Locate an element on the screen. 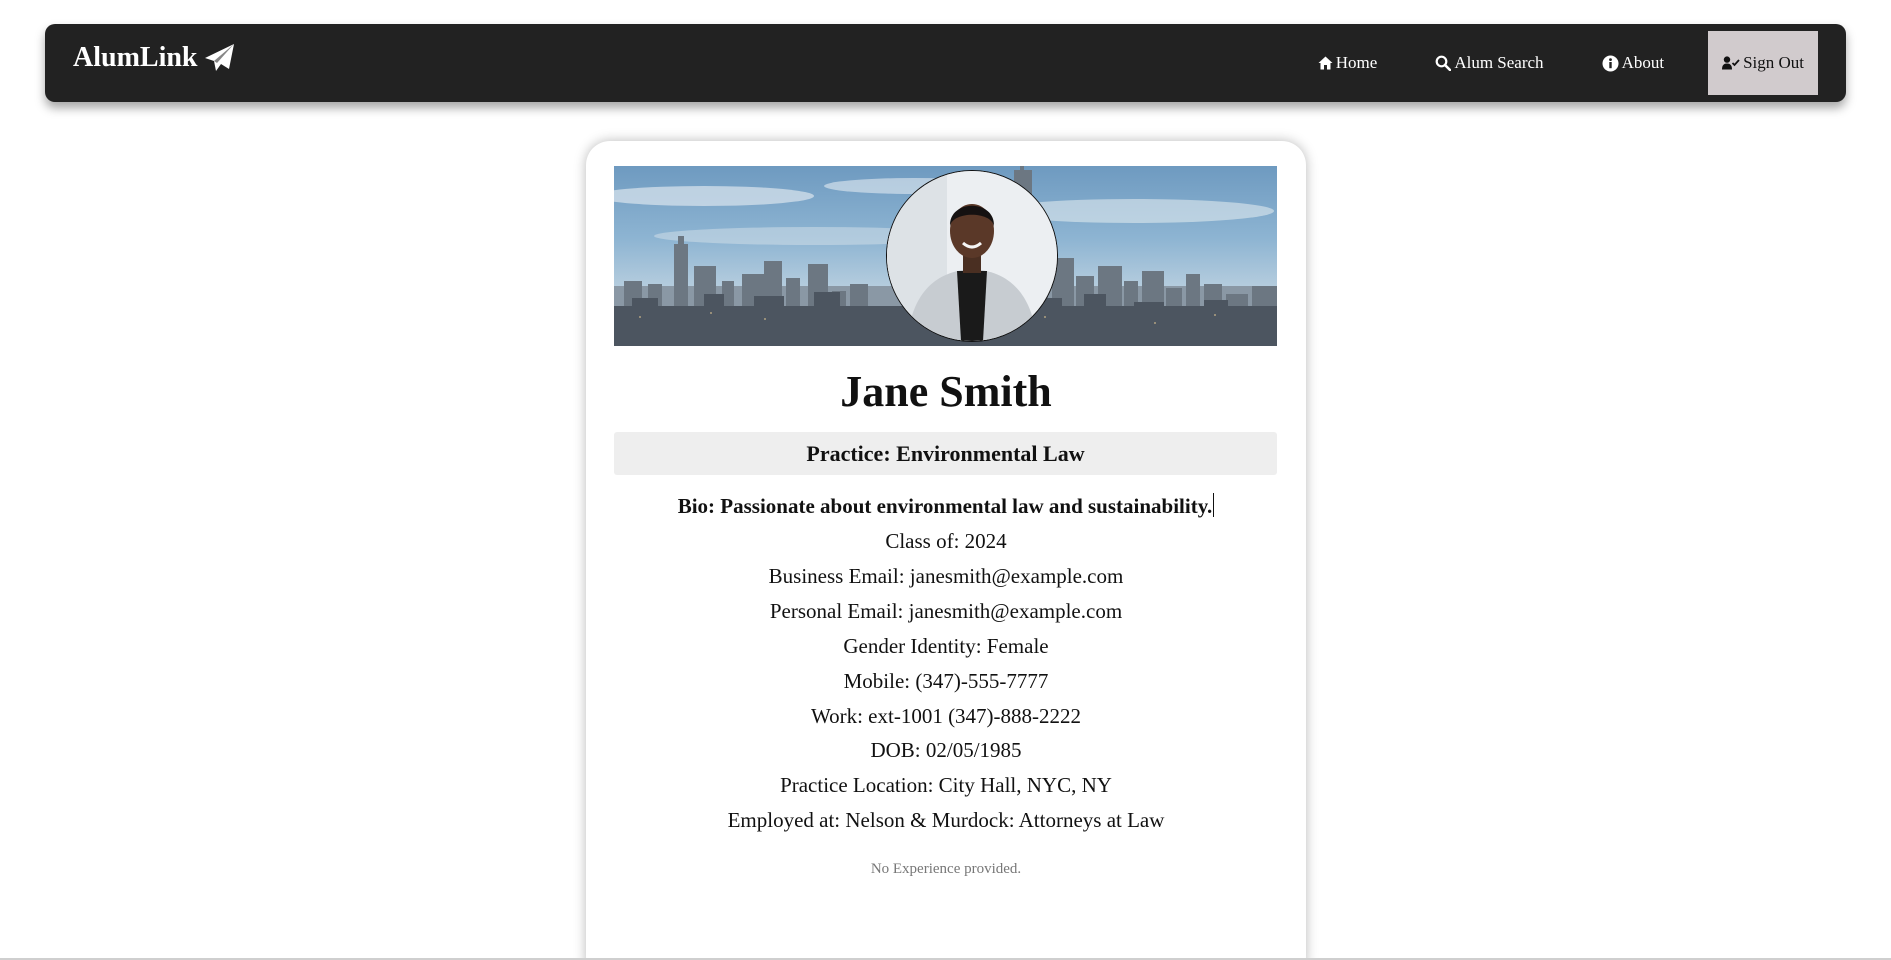 The height and width of the screenshot is (960, 1891). nav-about-link: About is located at coordinates (1633, 63).